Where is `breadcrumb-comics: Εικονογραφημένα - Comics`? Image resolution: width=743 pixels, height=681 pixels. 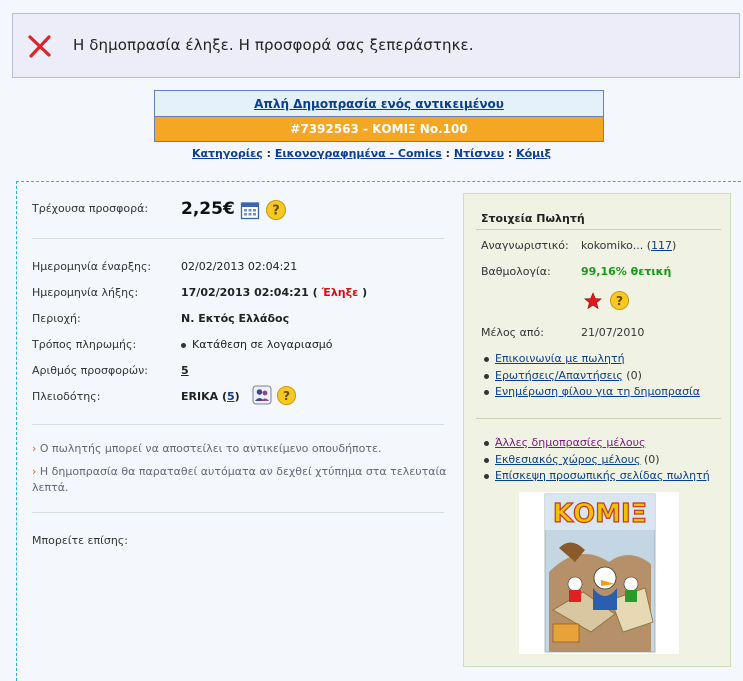
breadcrumb-comics: Εικονογραφημένα - Comics is located at coordinates (358, 153).